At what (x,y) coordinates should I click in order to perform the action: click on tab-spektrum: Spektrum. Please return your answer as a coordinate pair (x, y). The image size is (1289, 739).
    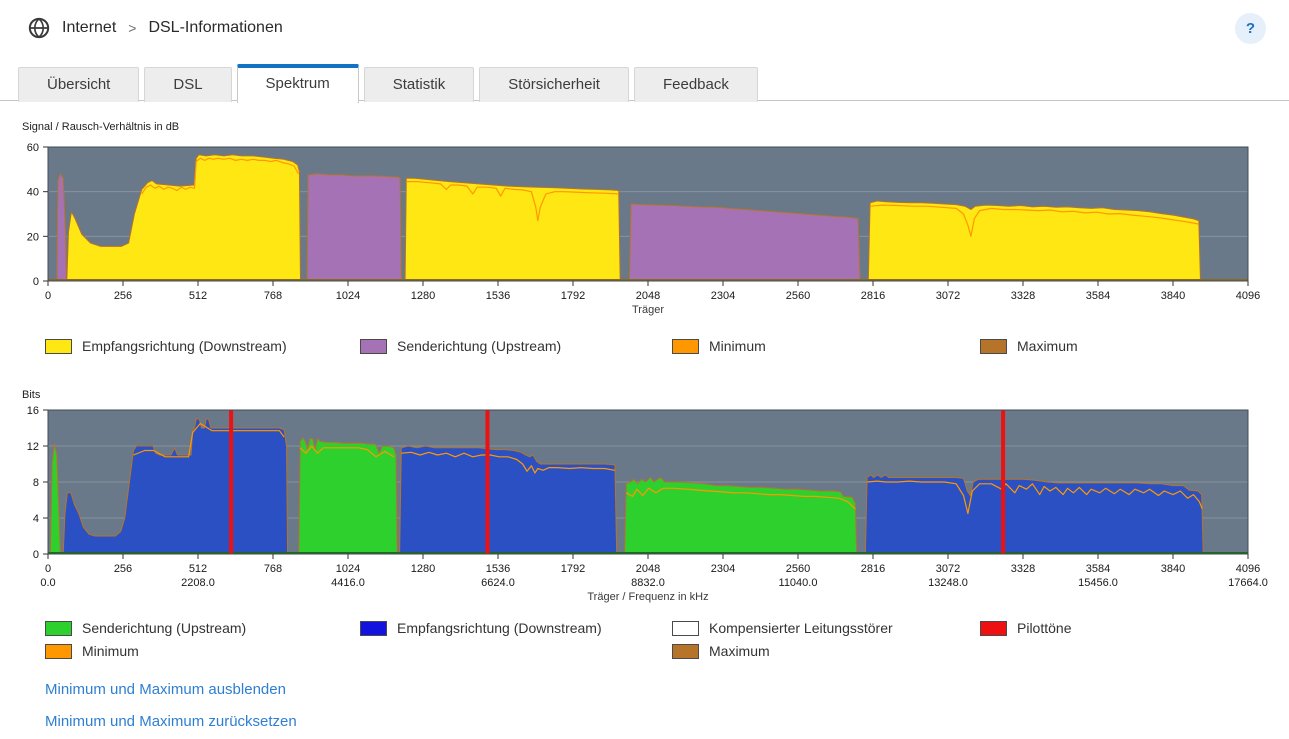
    Looking at the image, I should click on (297, 83).